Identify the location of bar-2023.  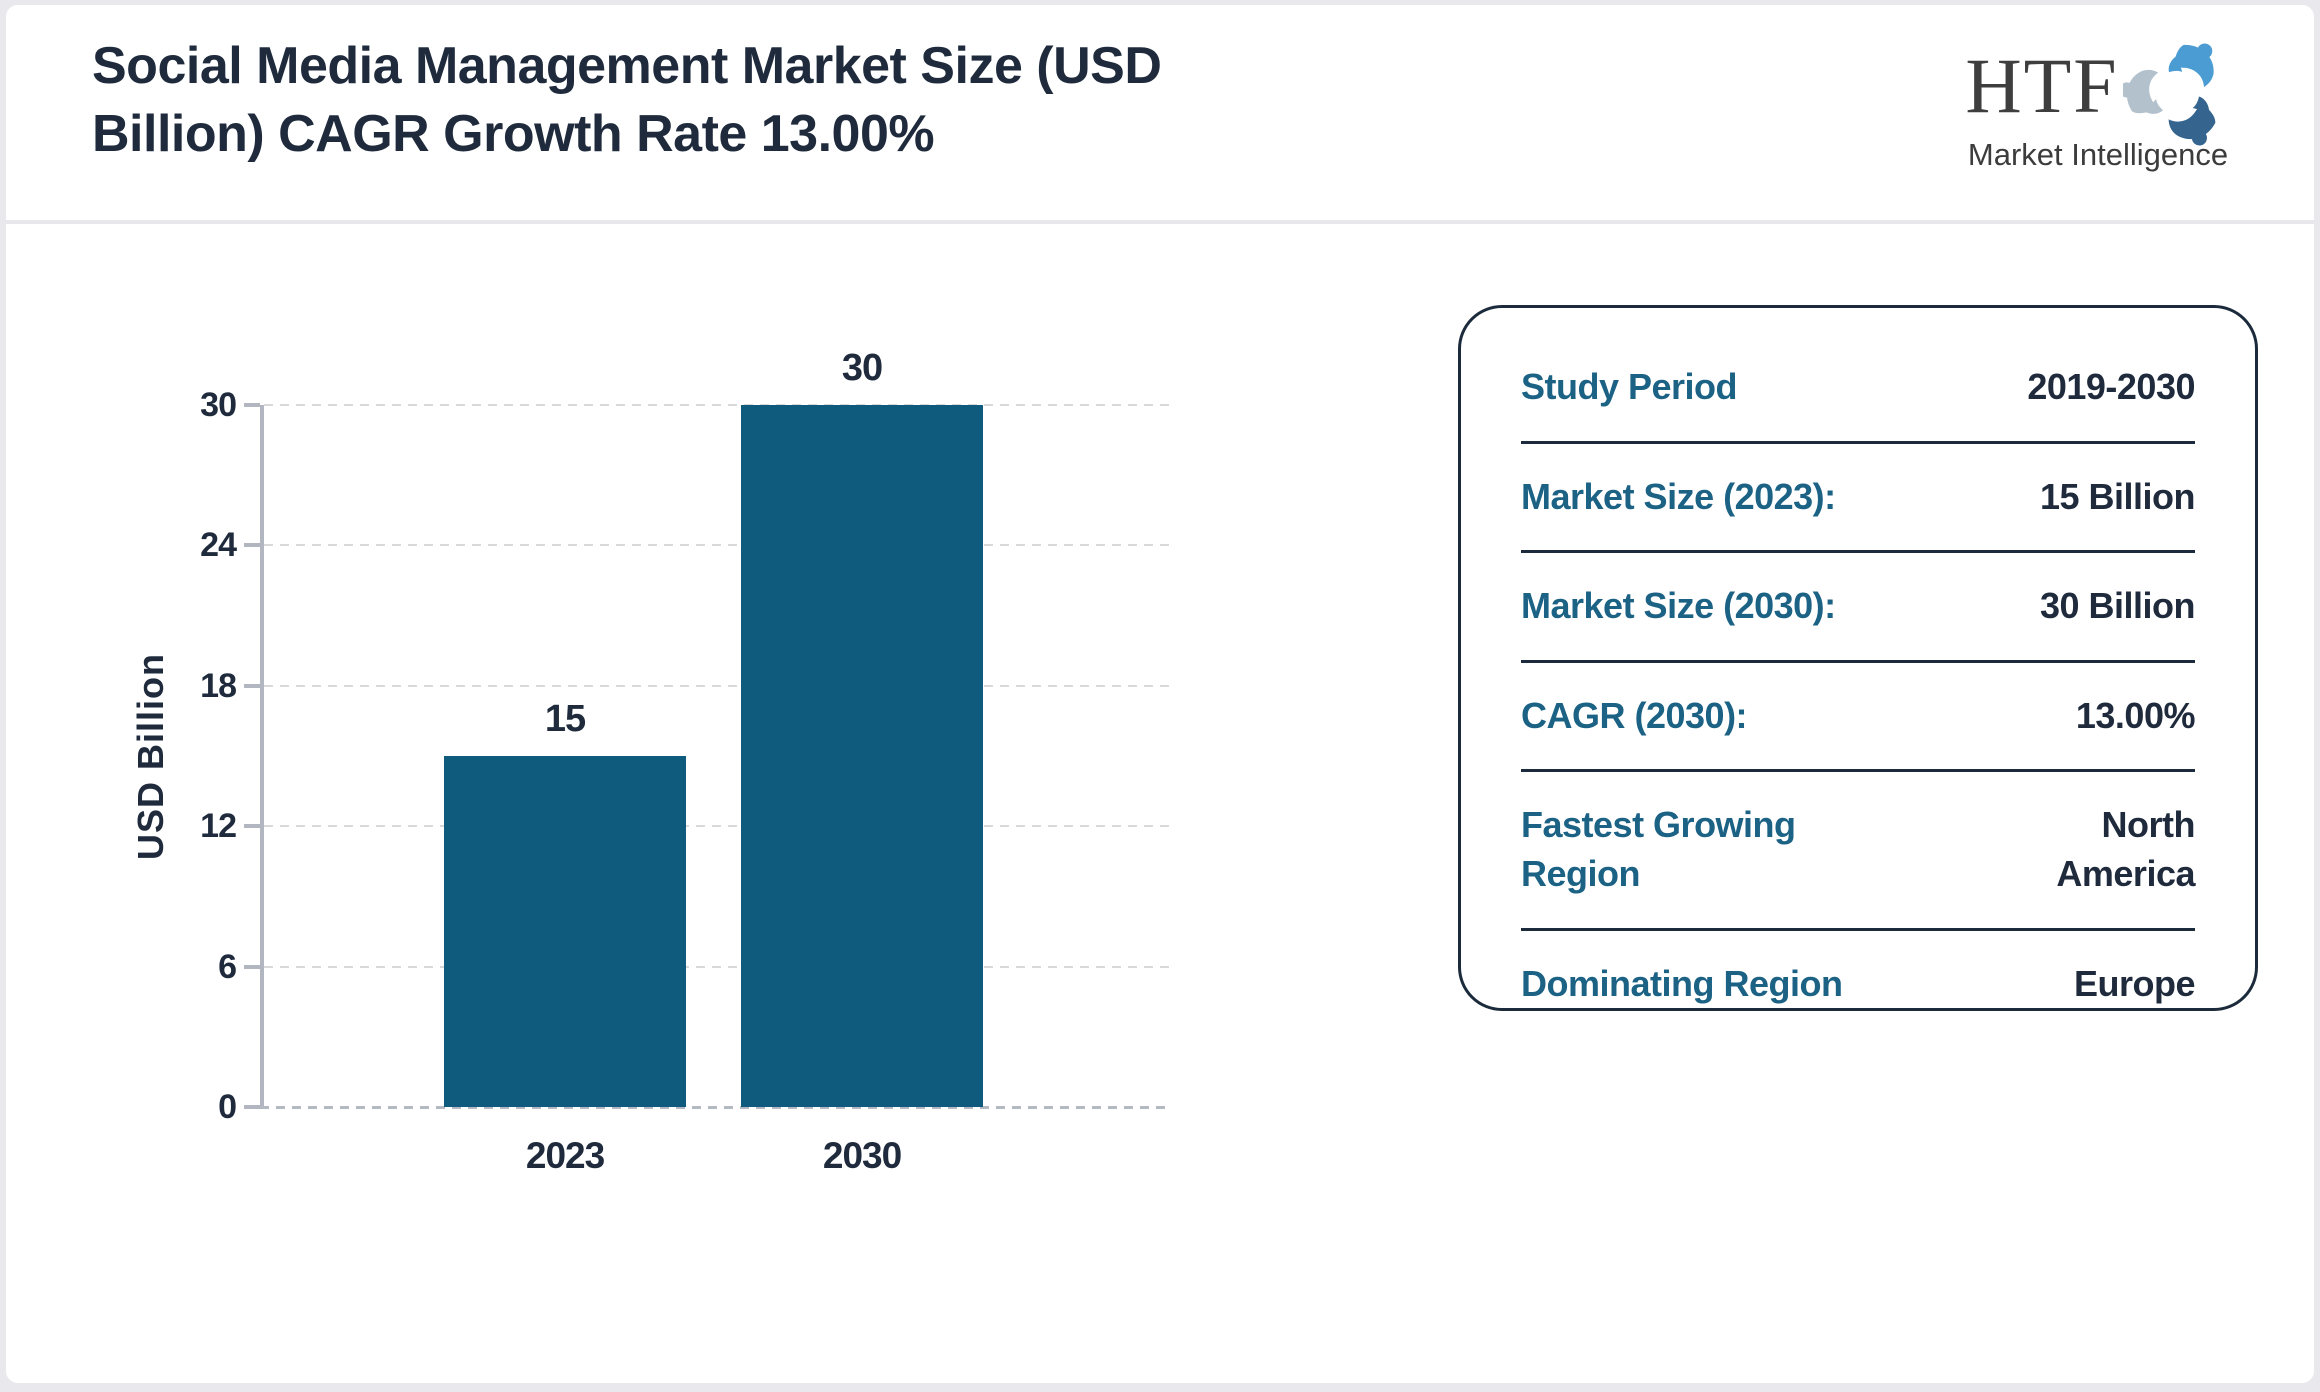
(565, 931).